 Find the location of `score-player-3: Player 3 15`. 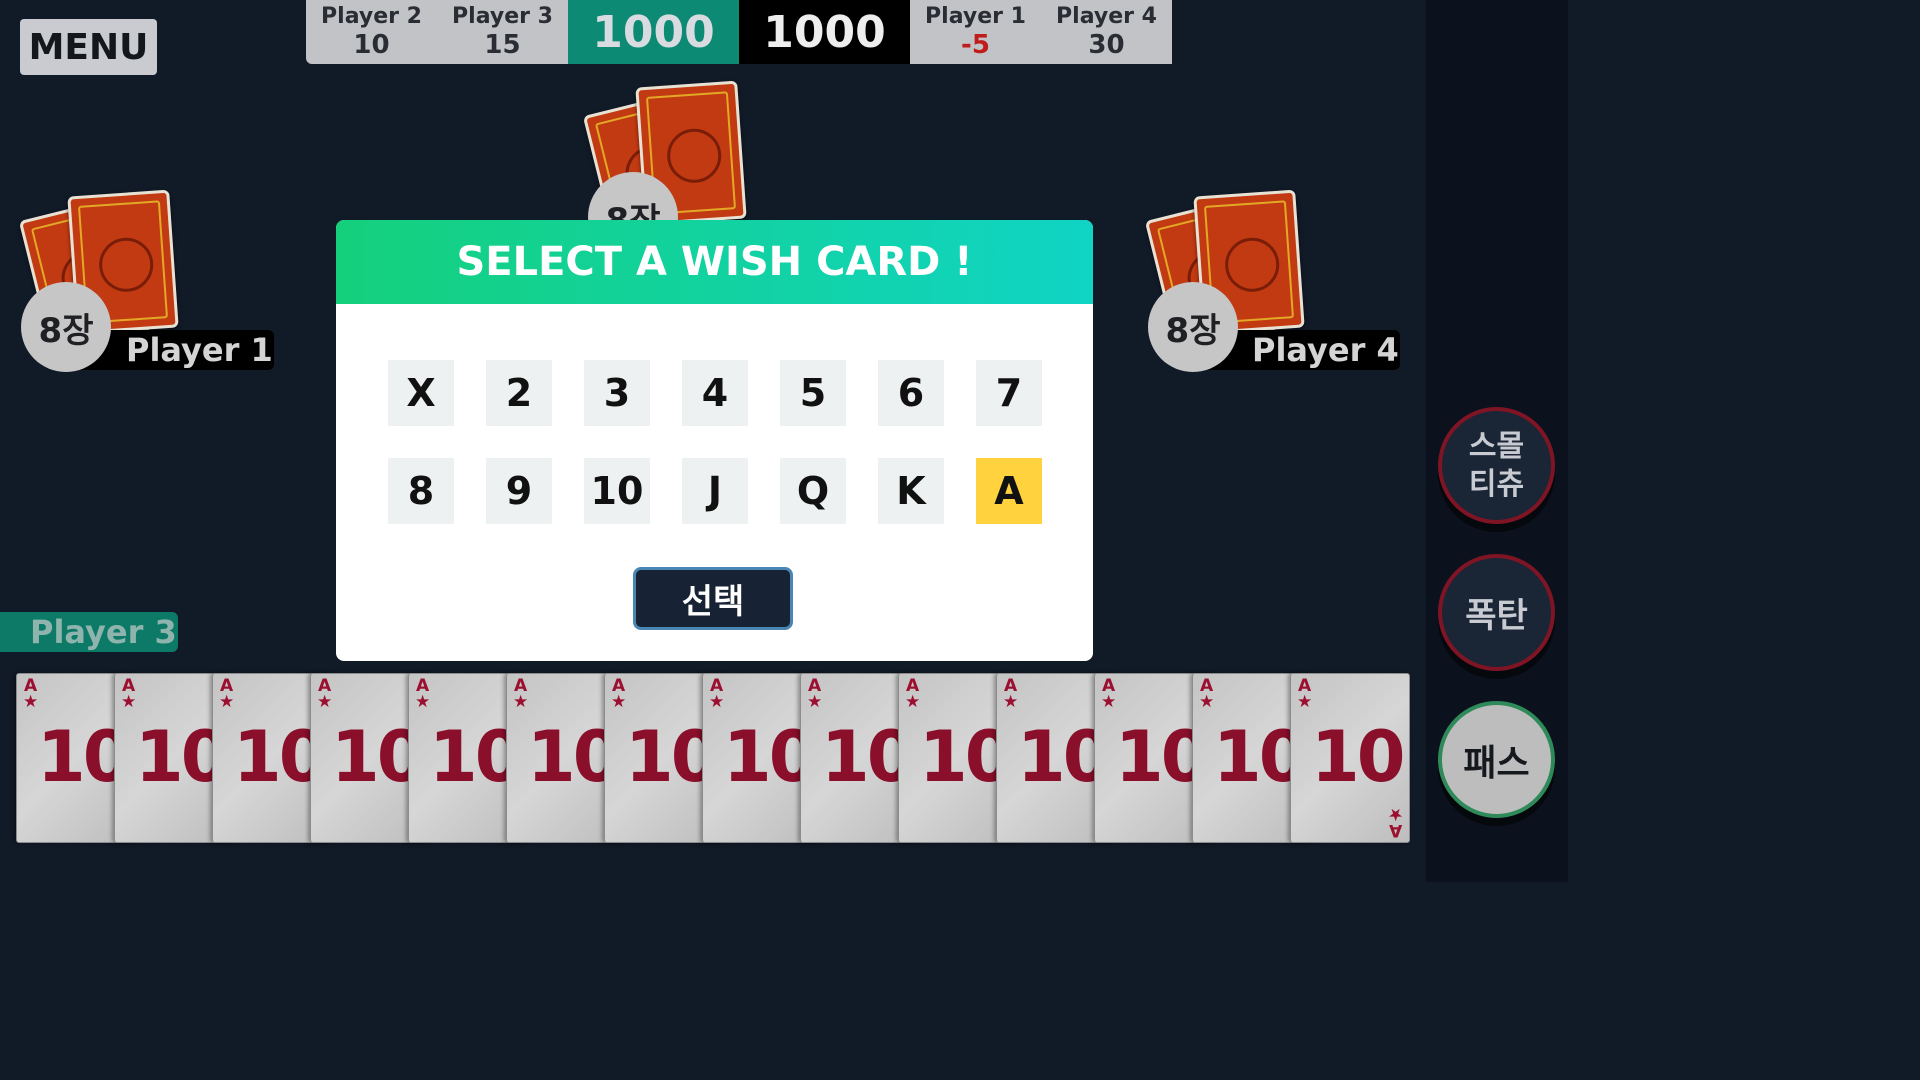

score-player-3: Player 3 15 is located at coordinates (502, 32).